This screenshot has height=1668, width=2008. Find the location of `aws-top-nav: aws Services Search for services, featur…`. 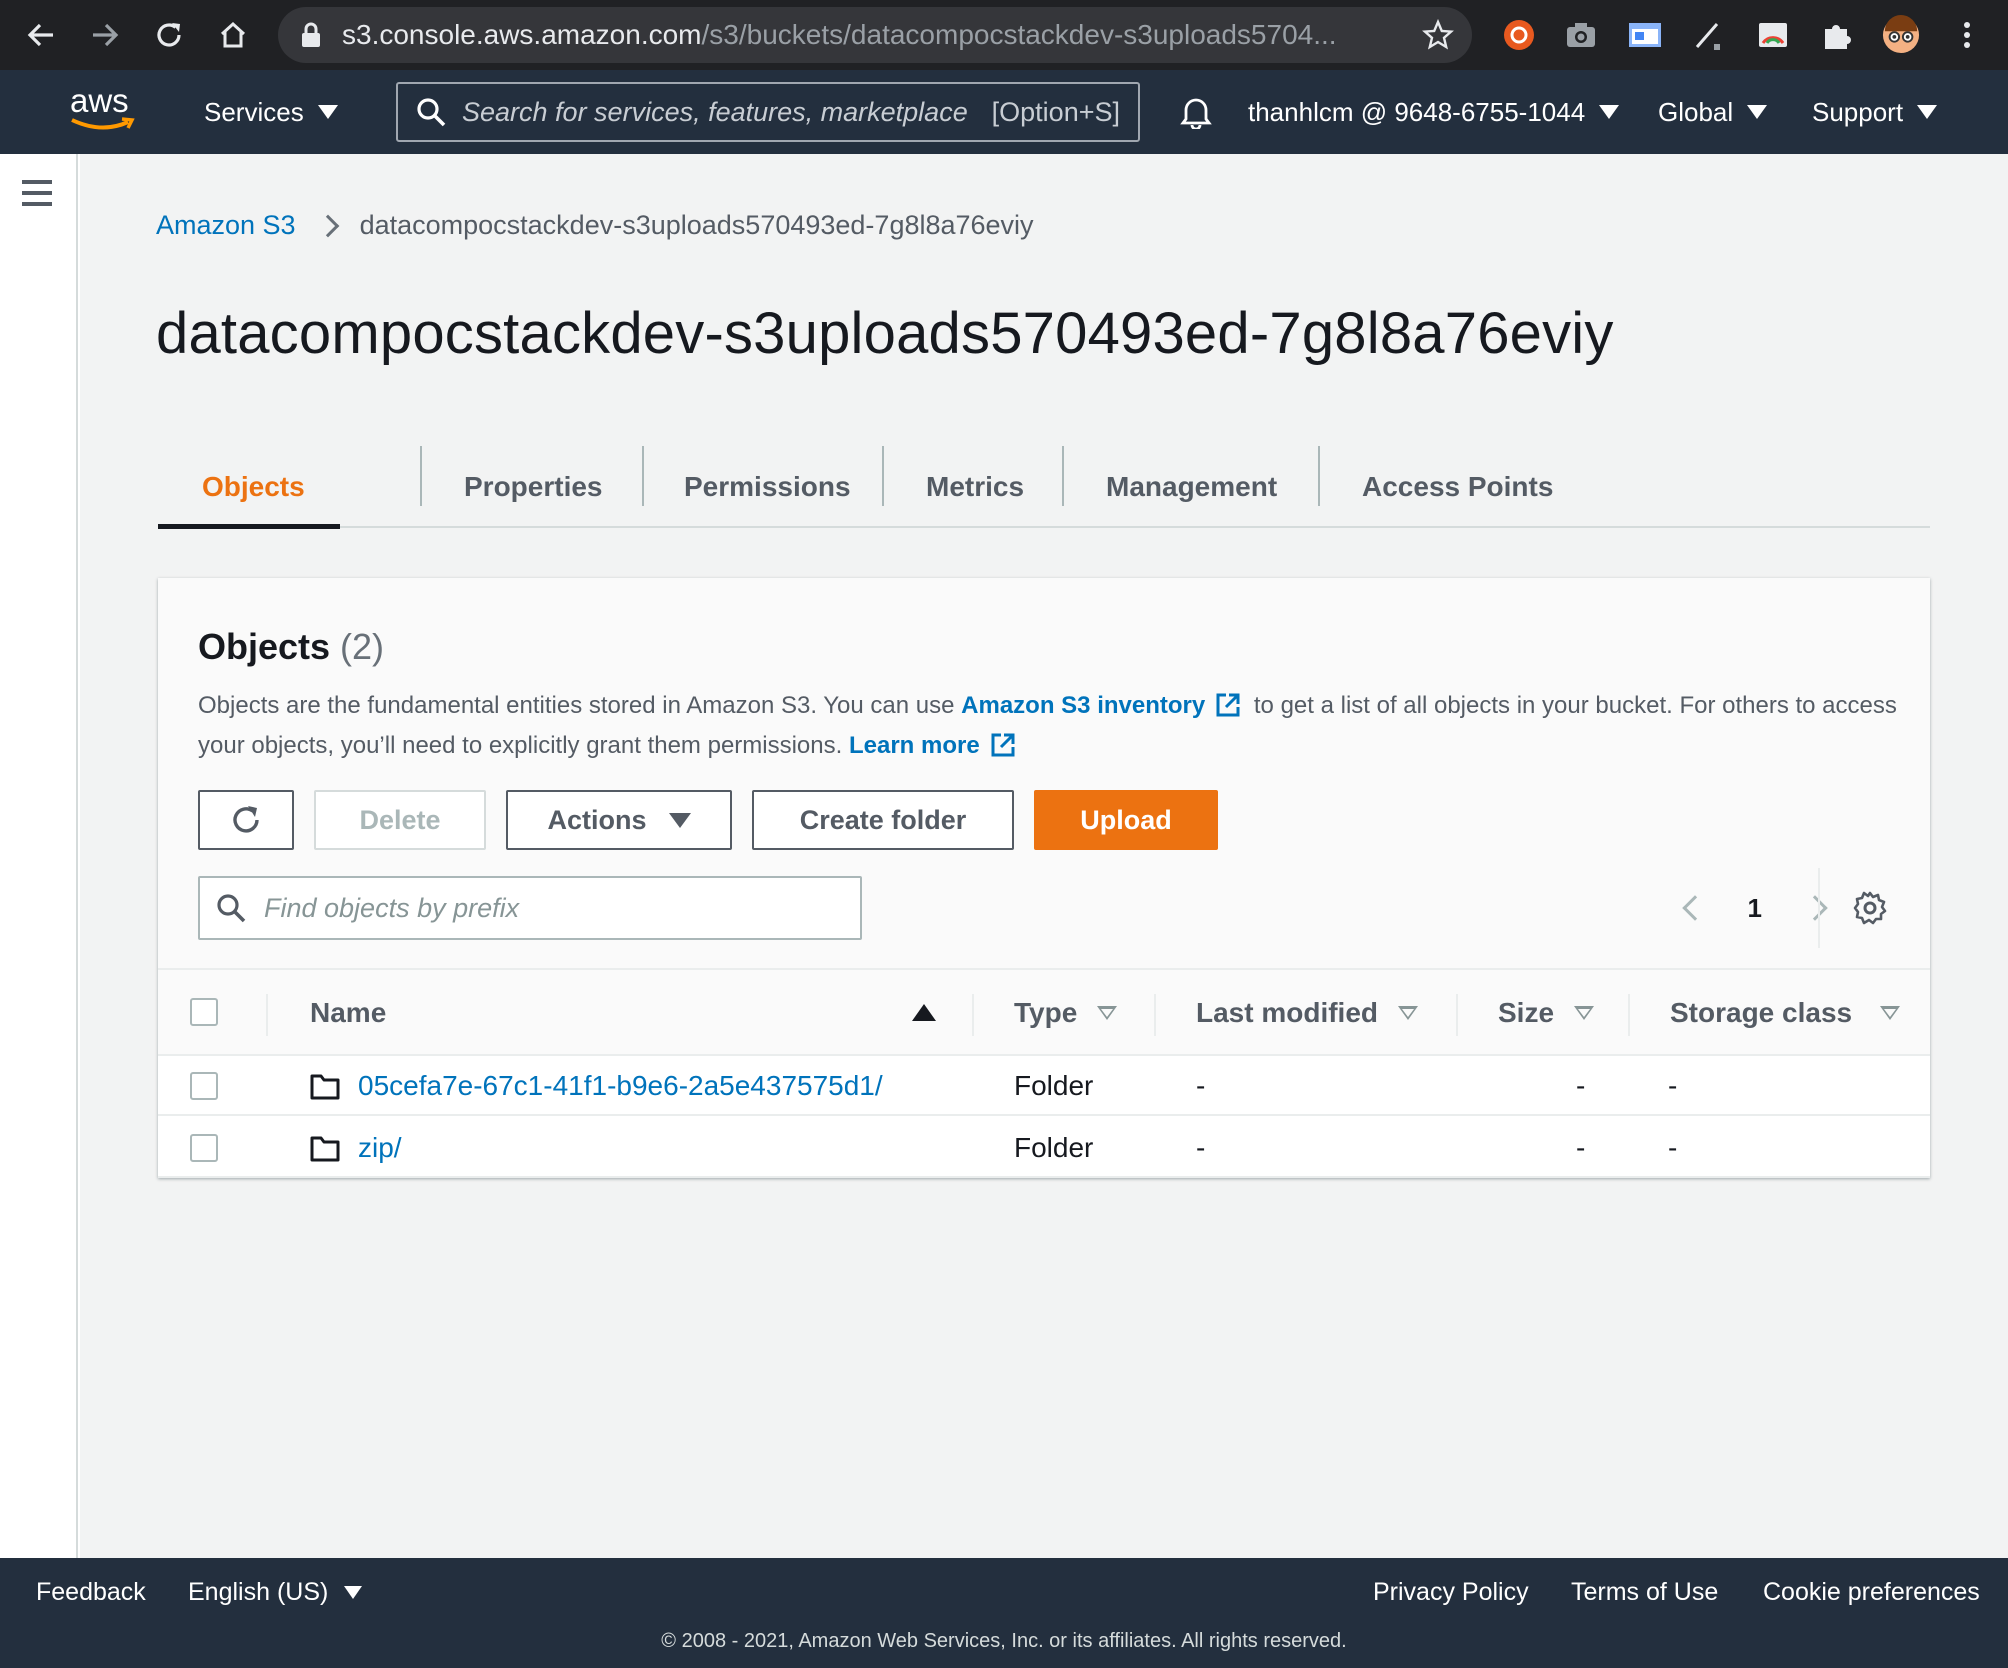

aws-top-nav: aws Services Search for services, featur… is located at coordinates (1004, 112).